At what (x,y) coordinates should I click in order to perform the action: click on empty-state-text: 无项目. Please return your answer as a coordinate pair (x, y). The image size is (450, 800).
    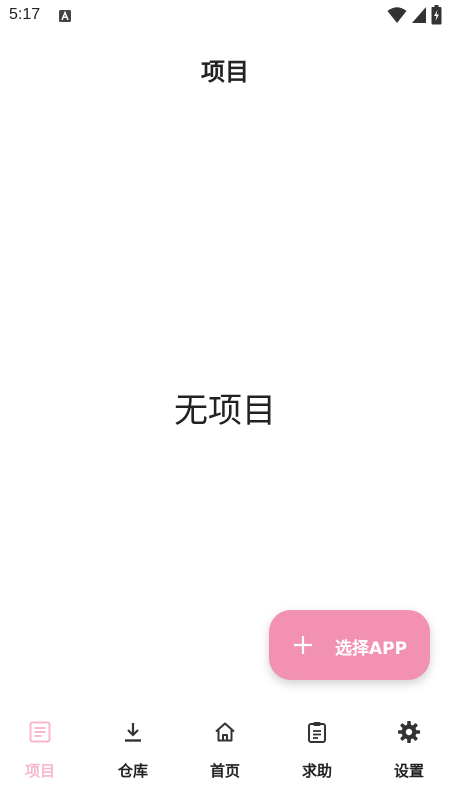
    Looking at the image, I should click on (225, 411).